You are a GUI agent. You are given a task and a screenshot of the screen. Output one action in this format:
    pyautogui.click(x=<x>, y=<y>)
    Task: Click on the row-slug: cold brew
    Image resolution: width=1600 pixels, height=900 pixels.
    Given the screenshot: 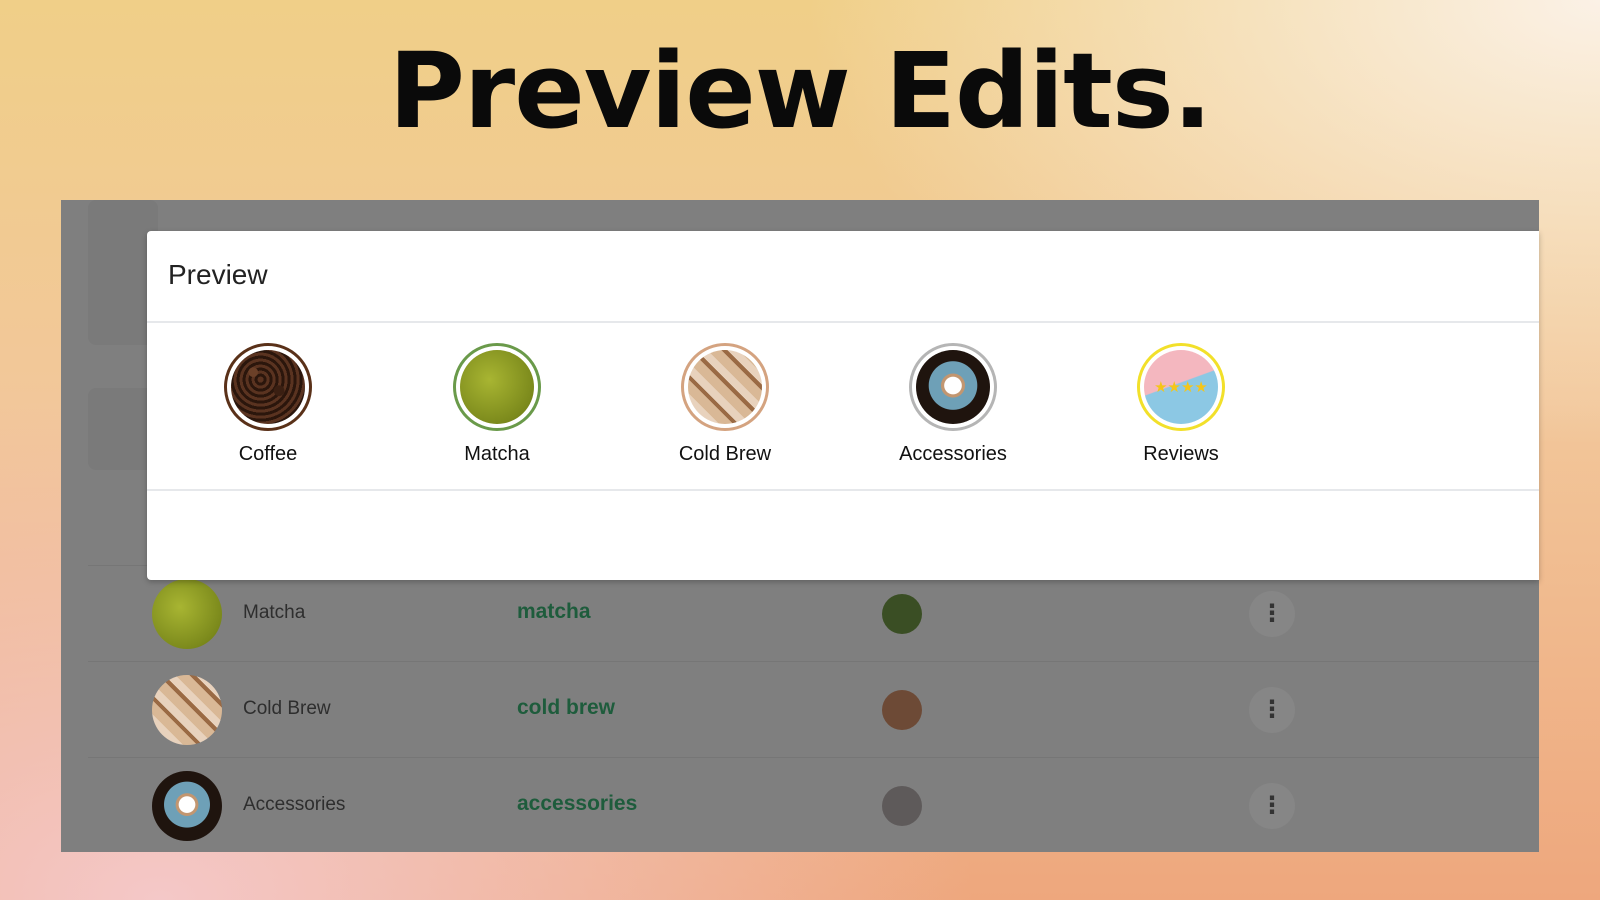 What is the action you would take?
    pyautogui.click(x=566, y=708)
    